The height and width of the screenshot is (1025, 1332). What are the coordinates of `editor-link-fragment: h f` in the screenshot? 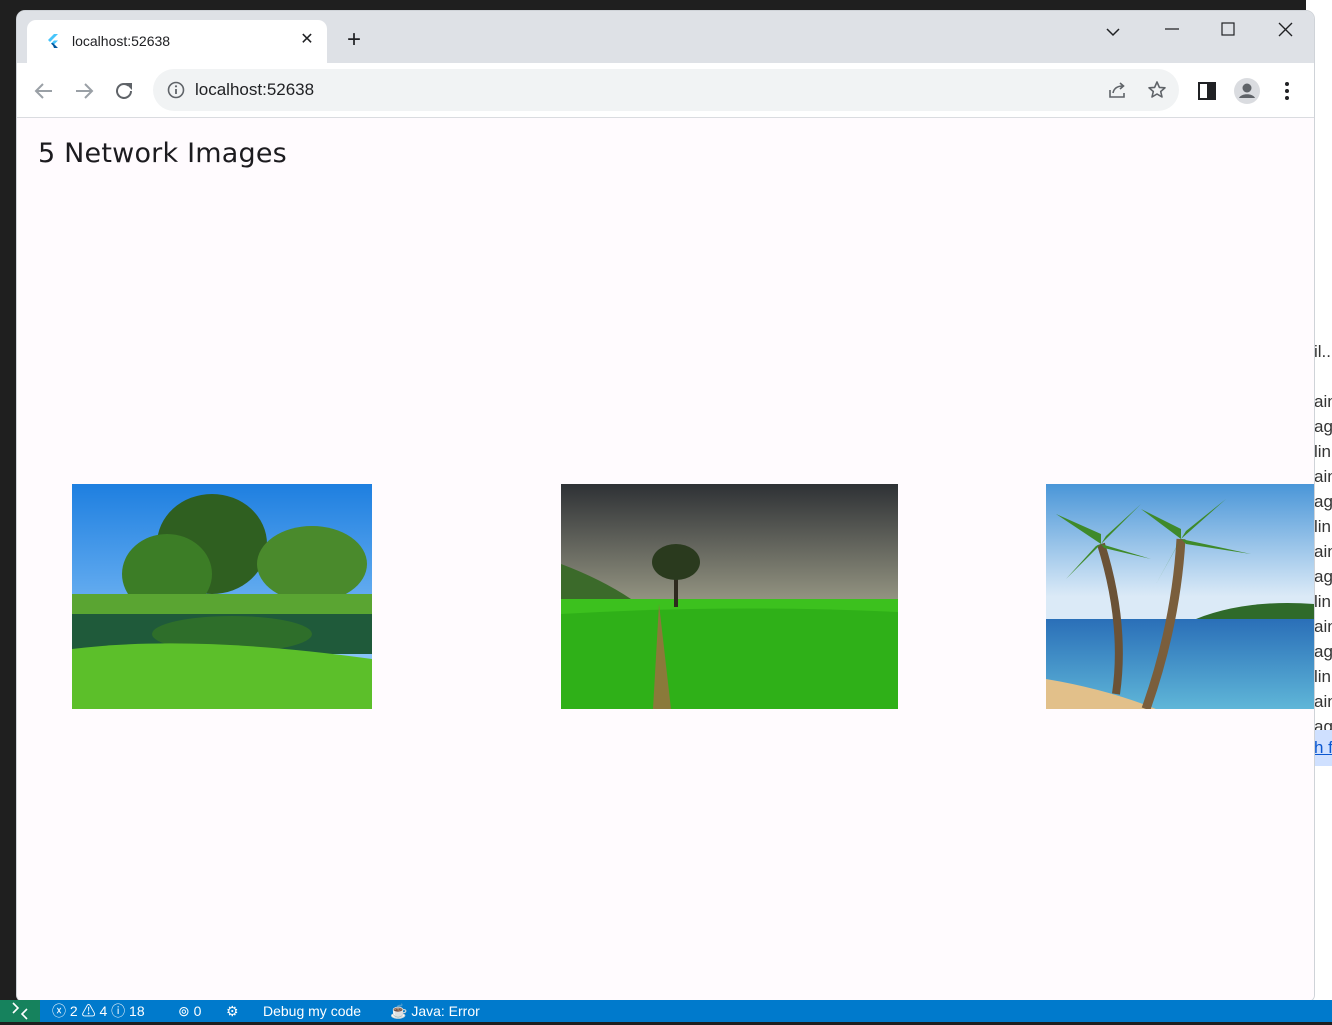 It's located at (1323, 748).